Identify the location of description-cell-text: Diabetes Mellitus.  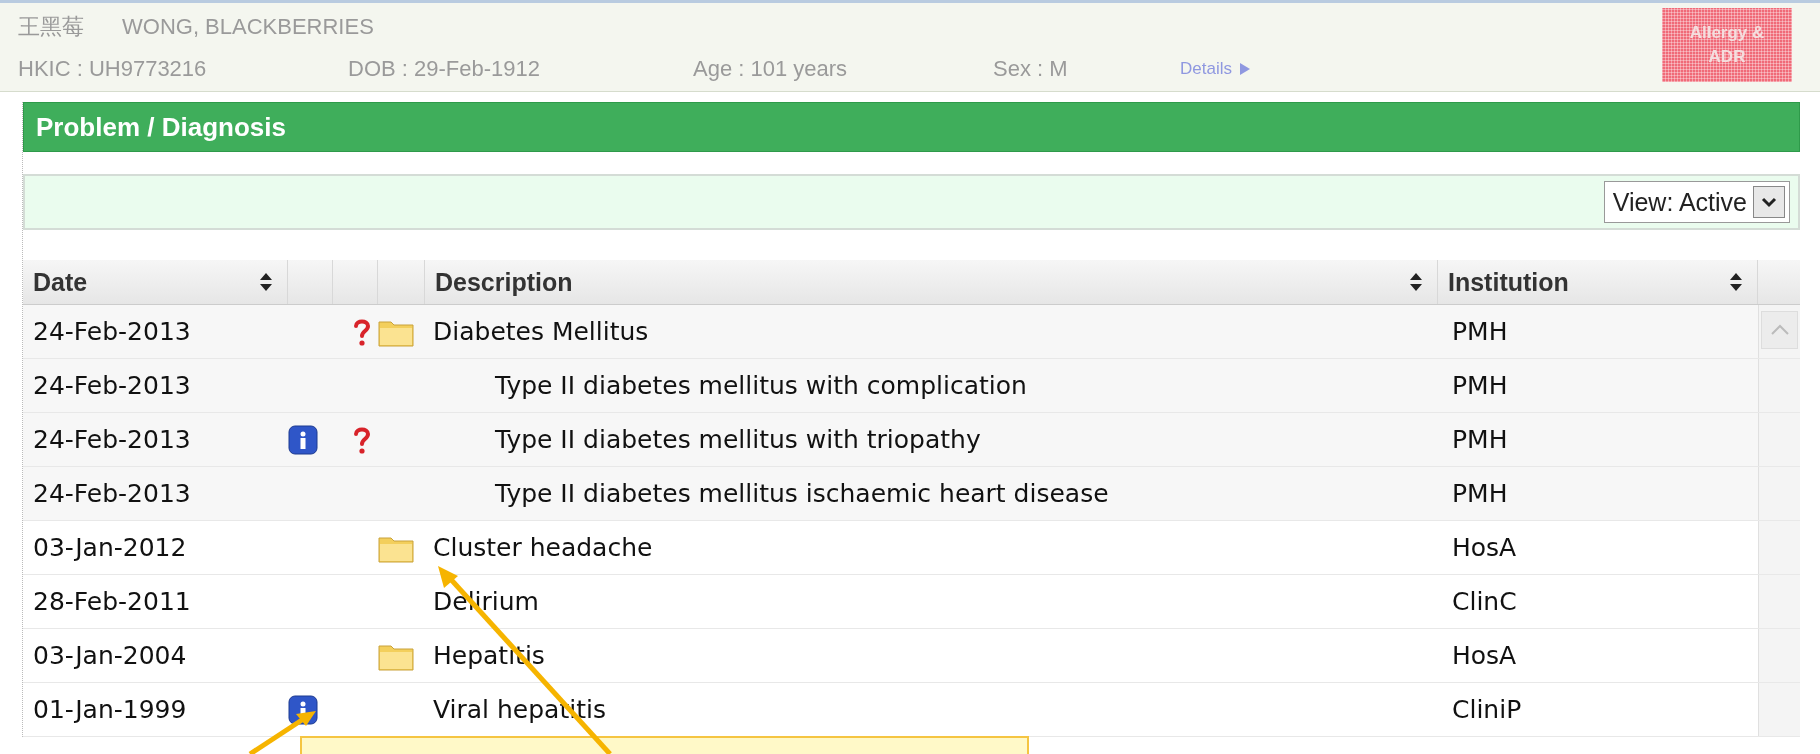
(540, 331).